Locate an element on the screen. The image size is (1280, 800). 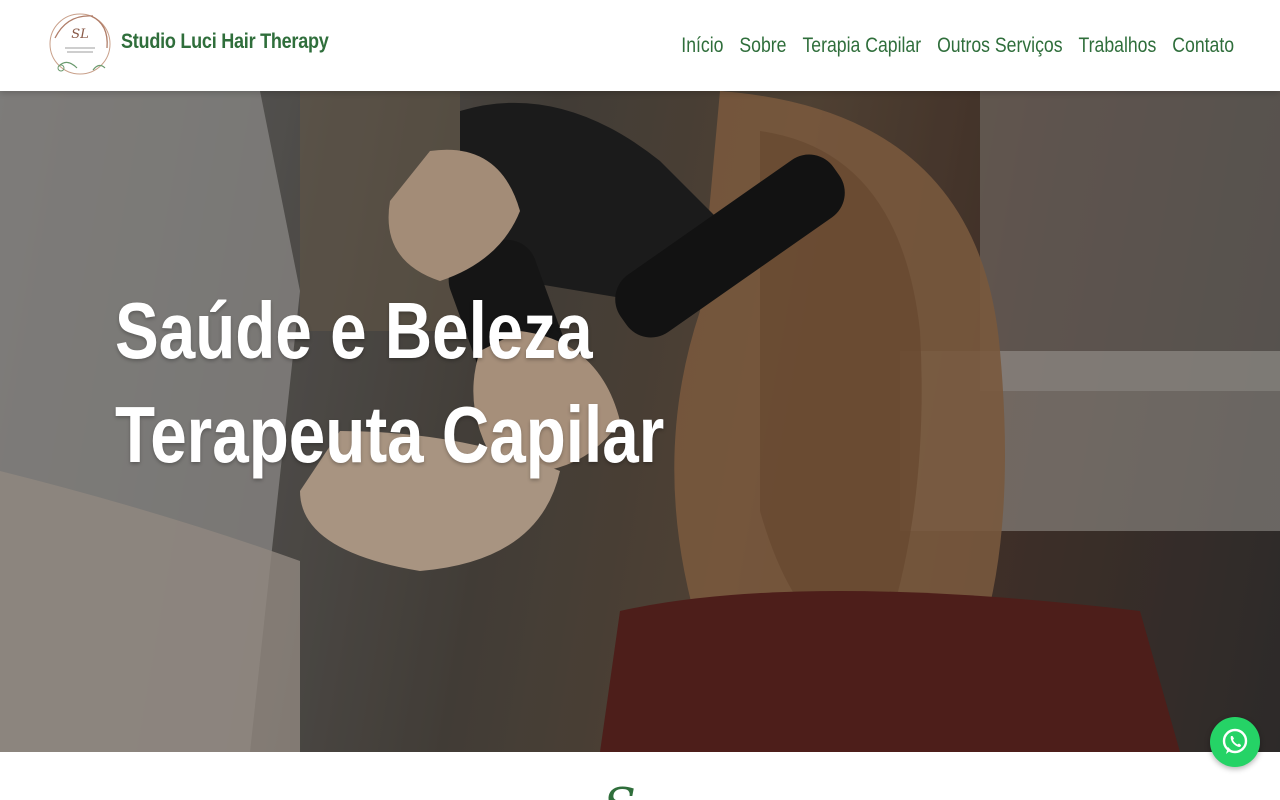
hero-title-line-2: Terapeuta Capilar is located at coordinates (390, 434).